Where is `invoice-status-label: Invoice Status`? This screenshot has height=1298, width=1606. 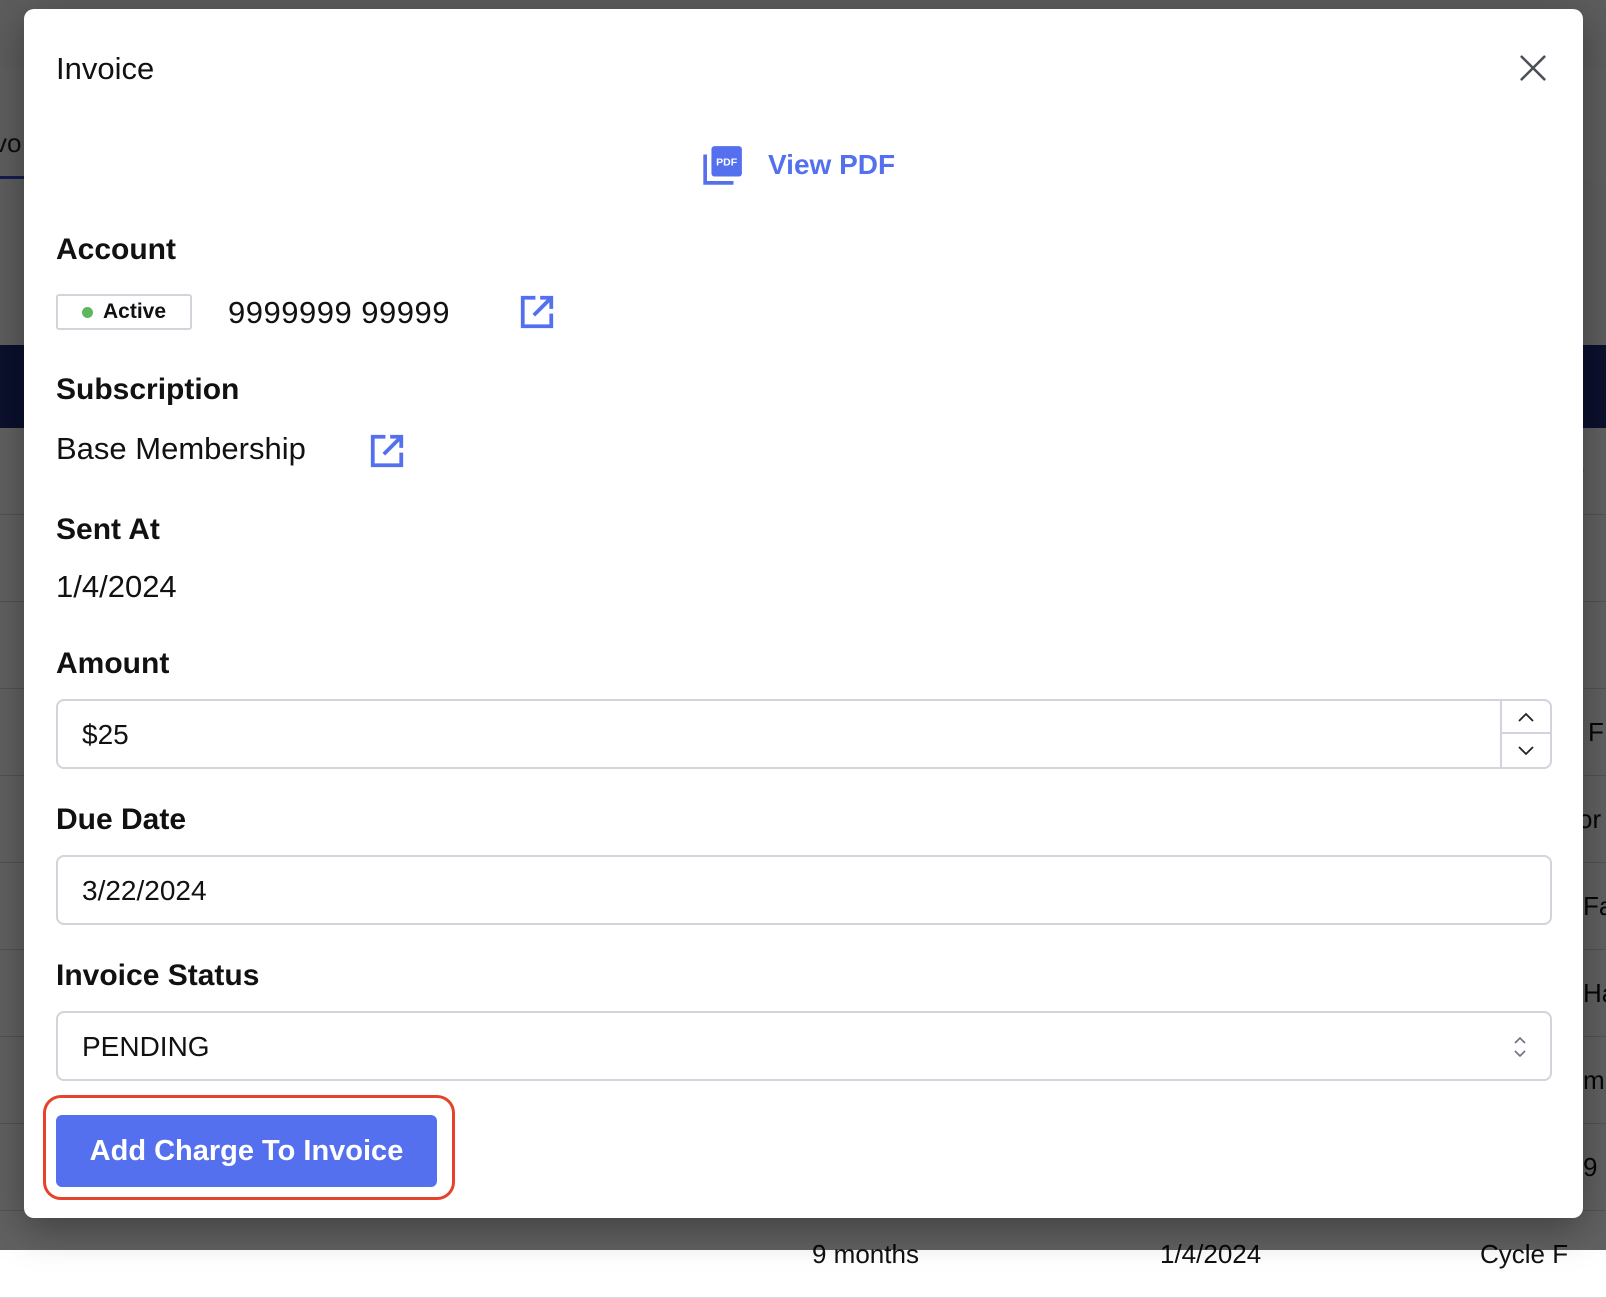
invoice-status-label: Invoice Status is located at coordinates (158, 975).